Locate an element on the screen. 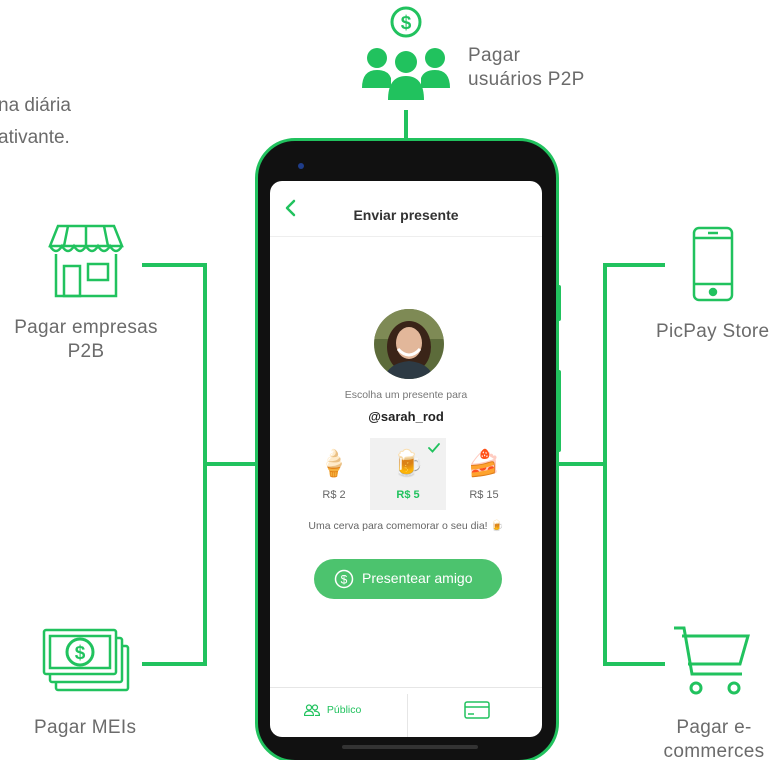  storefront-icon is located at coordinates (86, 260).